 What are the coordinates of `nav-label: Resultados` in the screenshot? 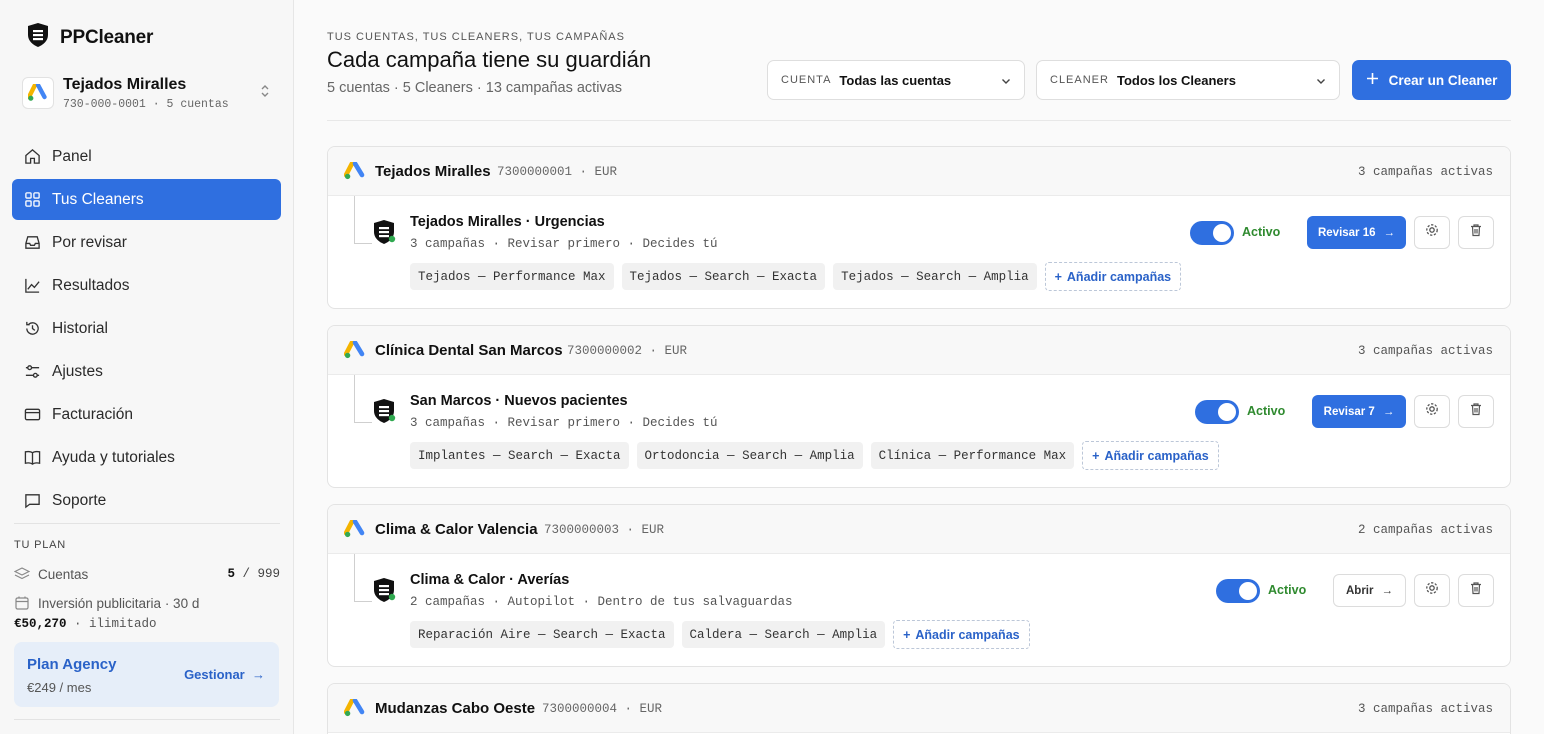 It's located at (91, 285).